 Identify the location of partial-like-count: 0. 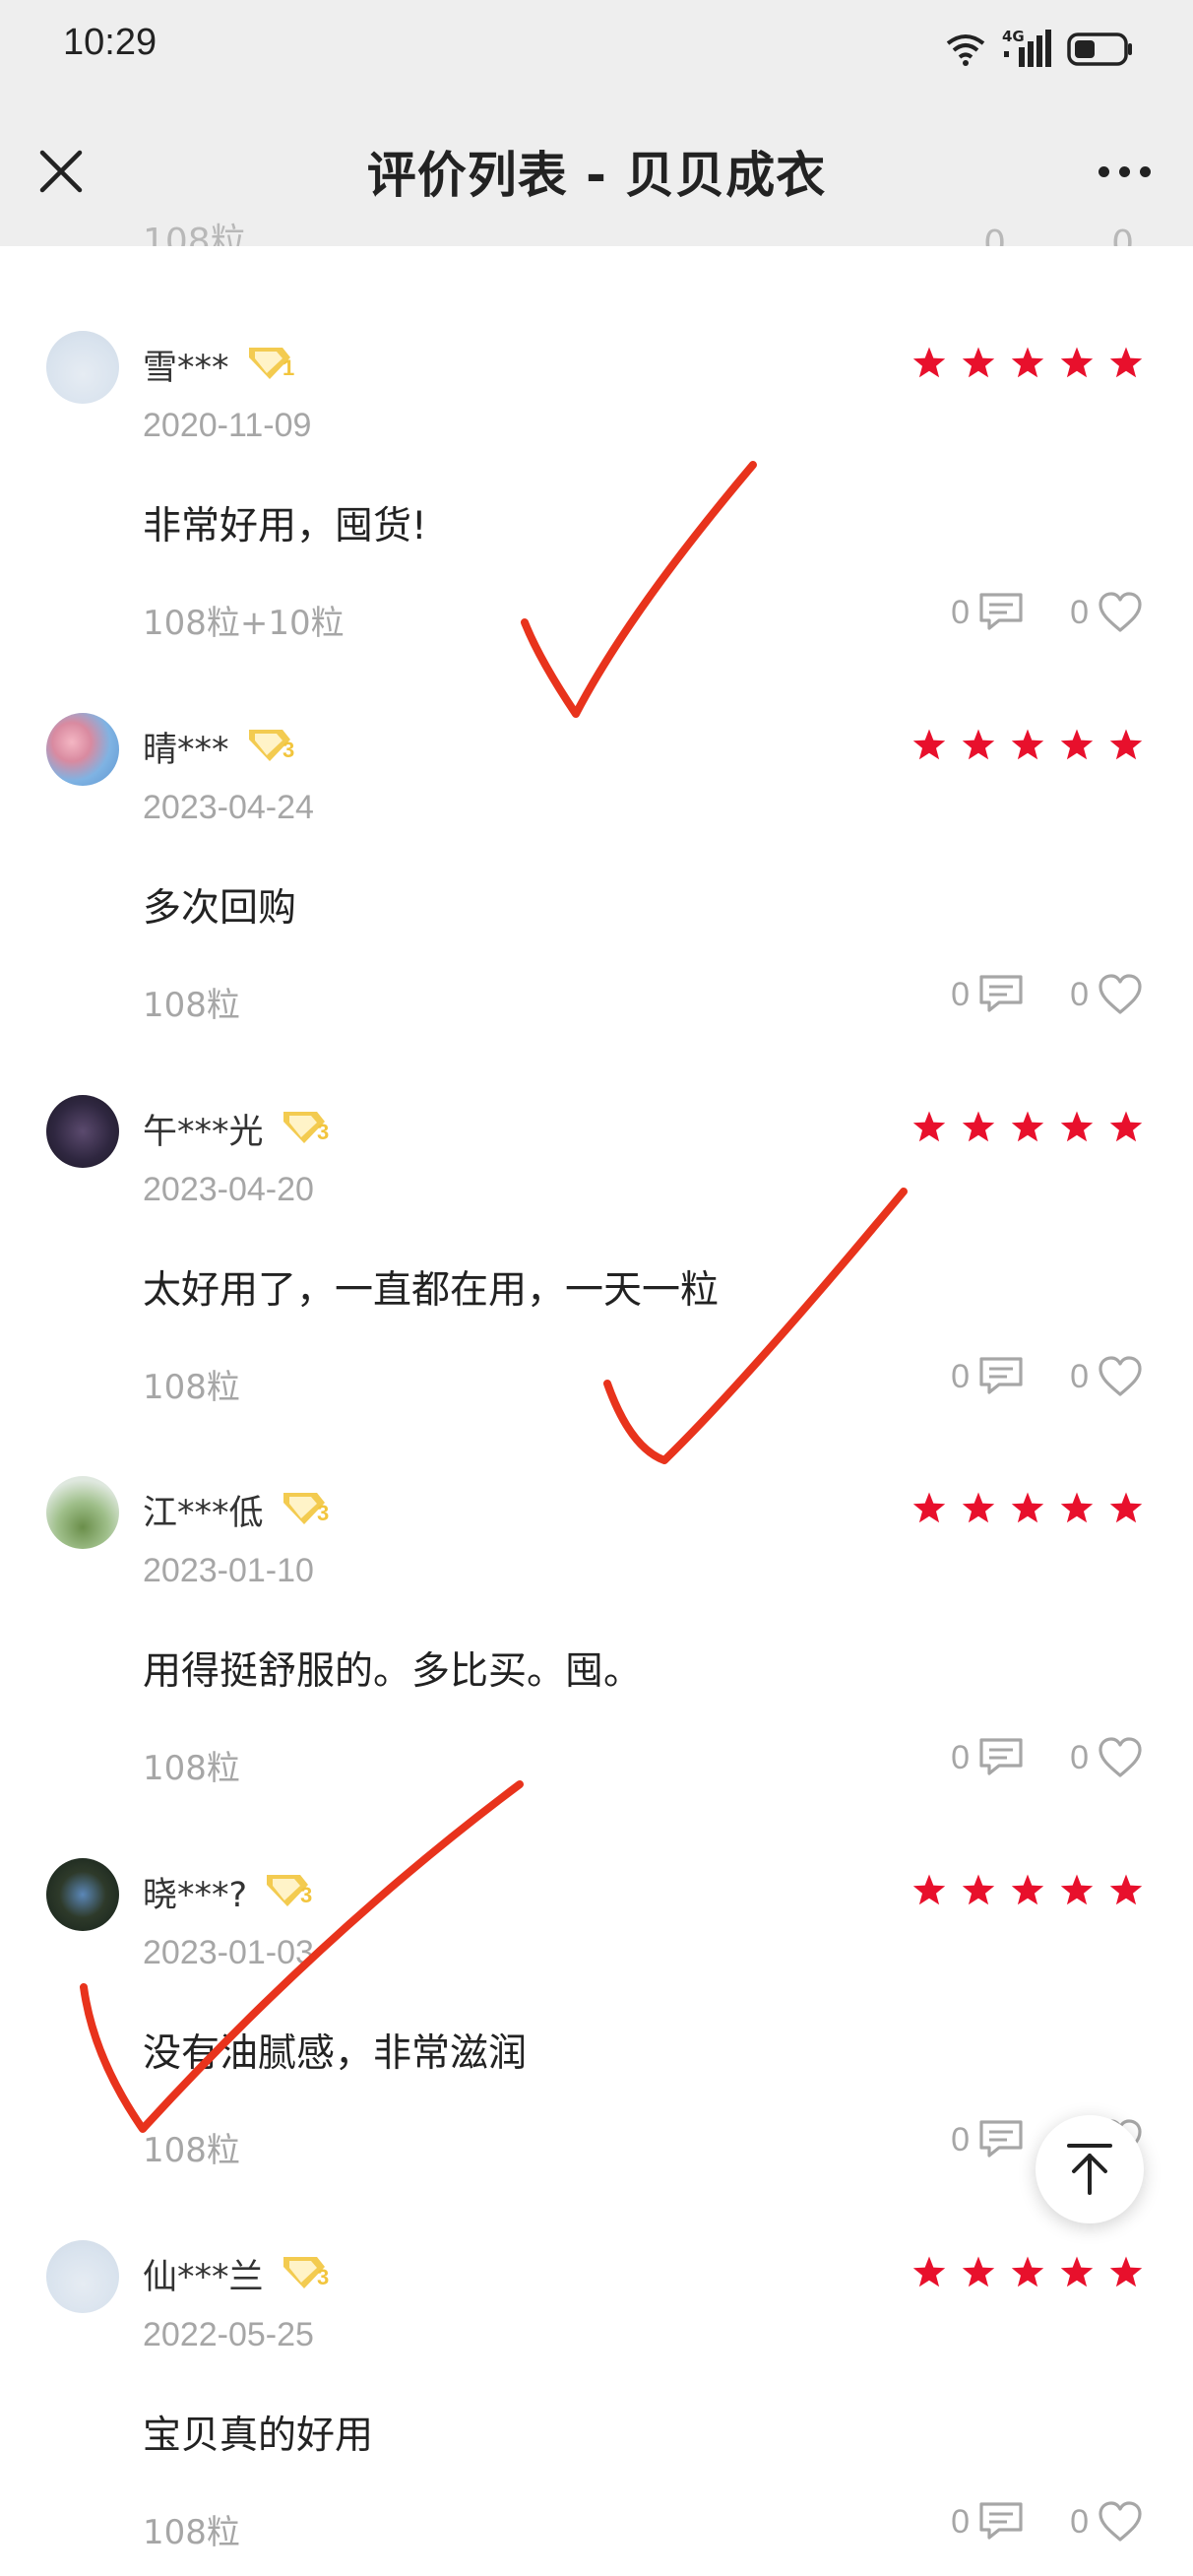
(1122, 235).